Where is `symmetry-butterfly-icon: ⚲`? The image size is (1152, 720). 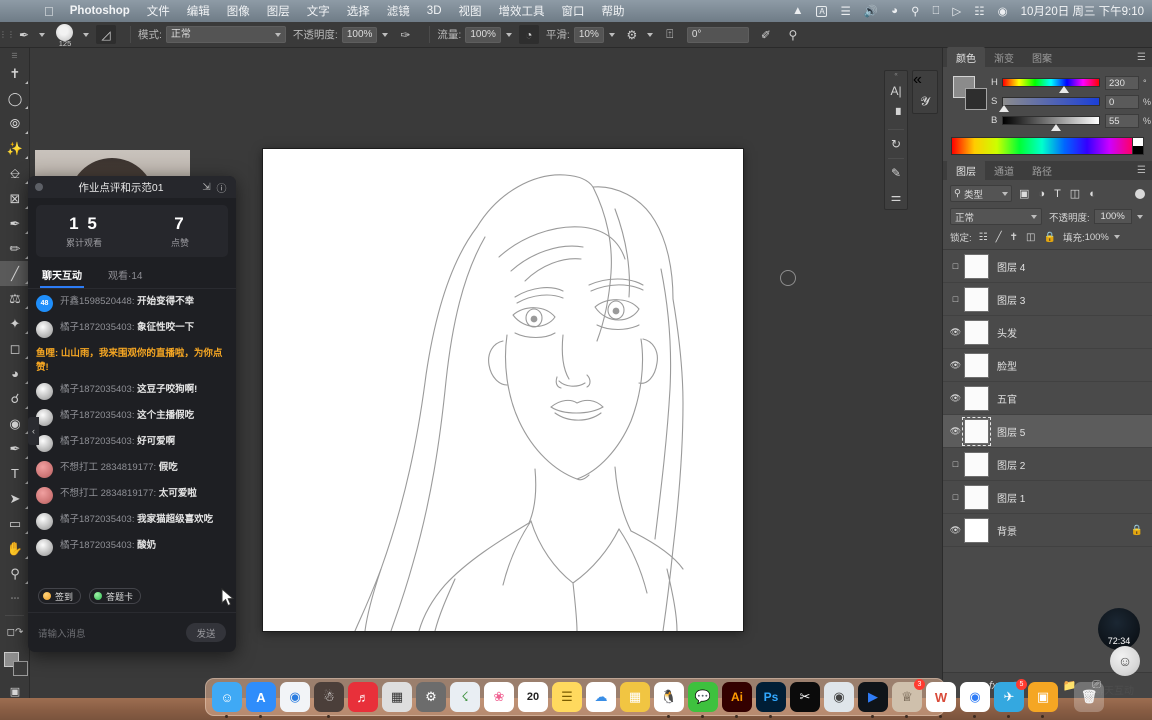 symmetry-butterfly-icon: ⚲ is located at coordinates (793, 34).